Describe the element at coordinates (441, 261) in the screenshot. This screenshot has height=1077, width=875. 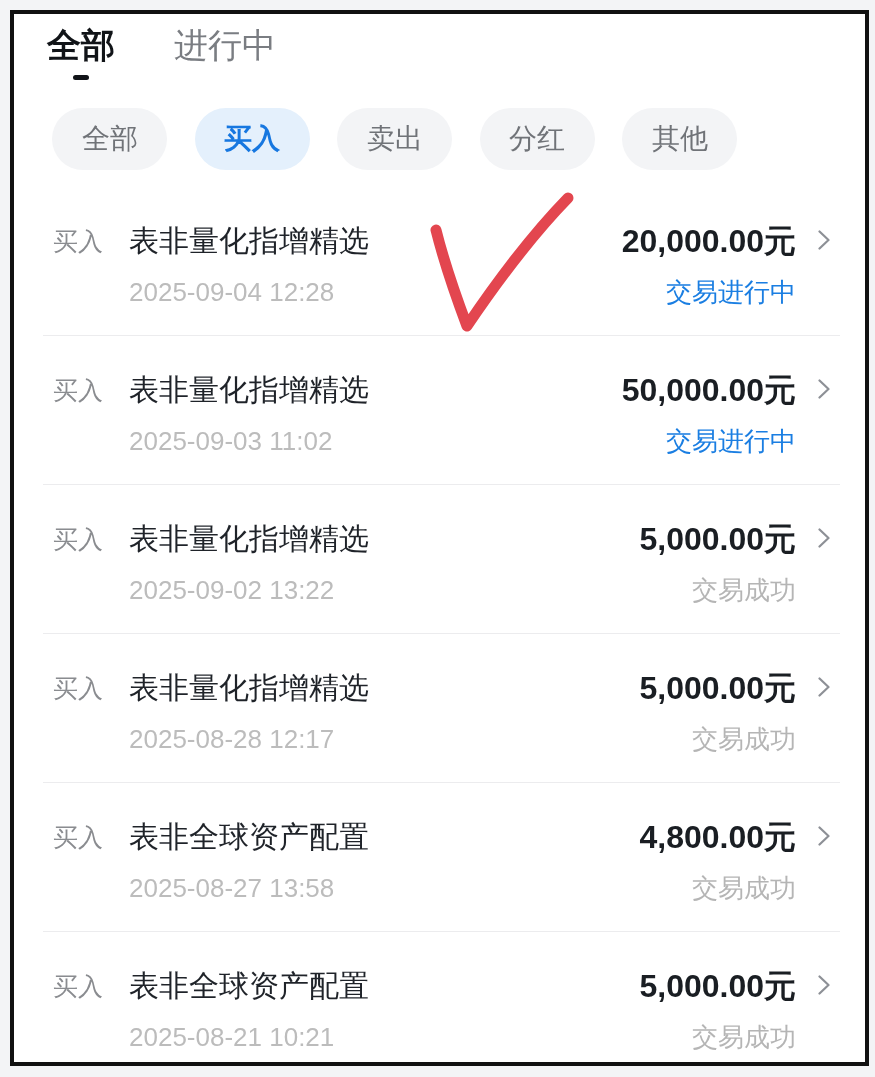
I see `transaction-row: 买入 表非量化指增精选 2025-09-04 12:28 20,000.00元 交易进行中` at that location.